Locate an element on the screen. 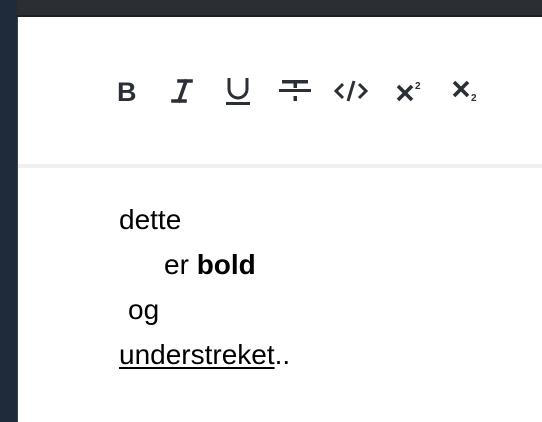  code-icon is located at coordinates (351, 91).